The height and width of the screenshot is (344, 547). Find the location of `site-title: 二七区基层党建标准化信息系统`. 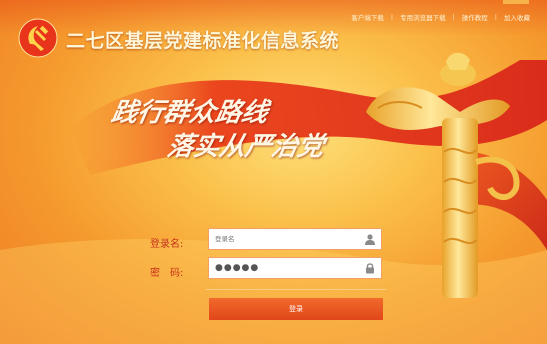

site-title: 二七区基层党建标准化信息系统 is located at coordinates (203, 41).